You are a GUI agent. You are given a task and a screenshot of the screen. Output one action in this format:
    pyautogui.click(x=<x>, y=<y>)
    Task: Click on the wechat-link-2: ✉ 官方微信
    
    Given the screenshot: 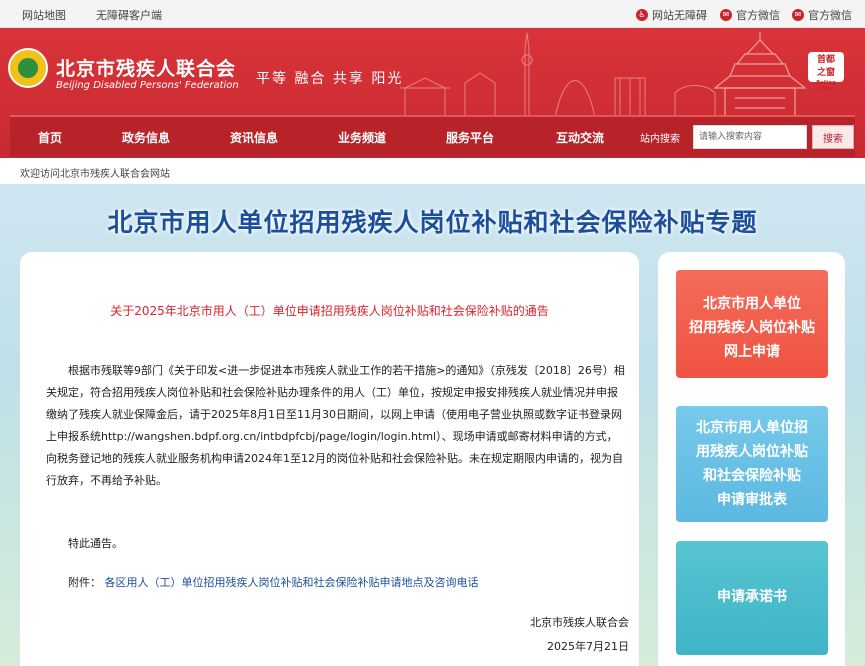 What is the action you would take?
    pyautogui.click(x=822, y=15)
    